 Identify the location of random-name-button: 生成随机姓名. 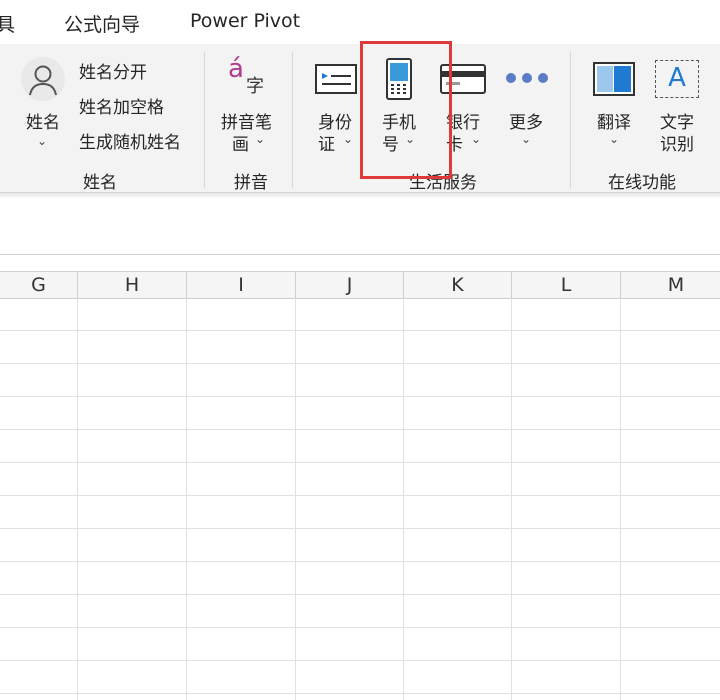
(130, 140).